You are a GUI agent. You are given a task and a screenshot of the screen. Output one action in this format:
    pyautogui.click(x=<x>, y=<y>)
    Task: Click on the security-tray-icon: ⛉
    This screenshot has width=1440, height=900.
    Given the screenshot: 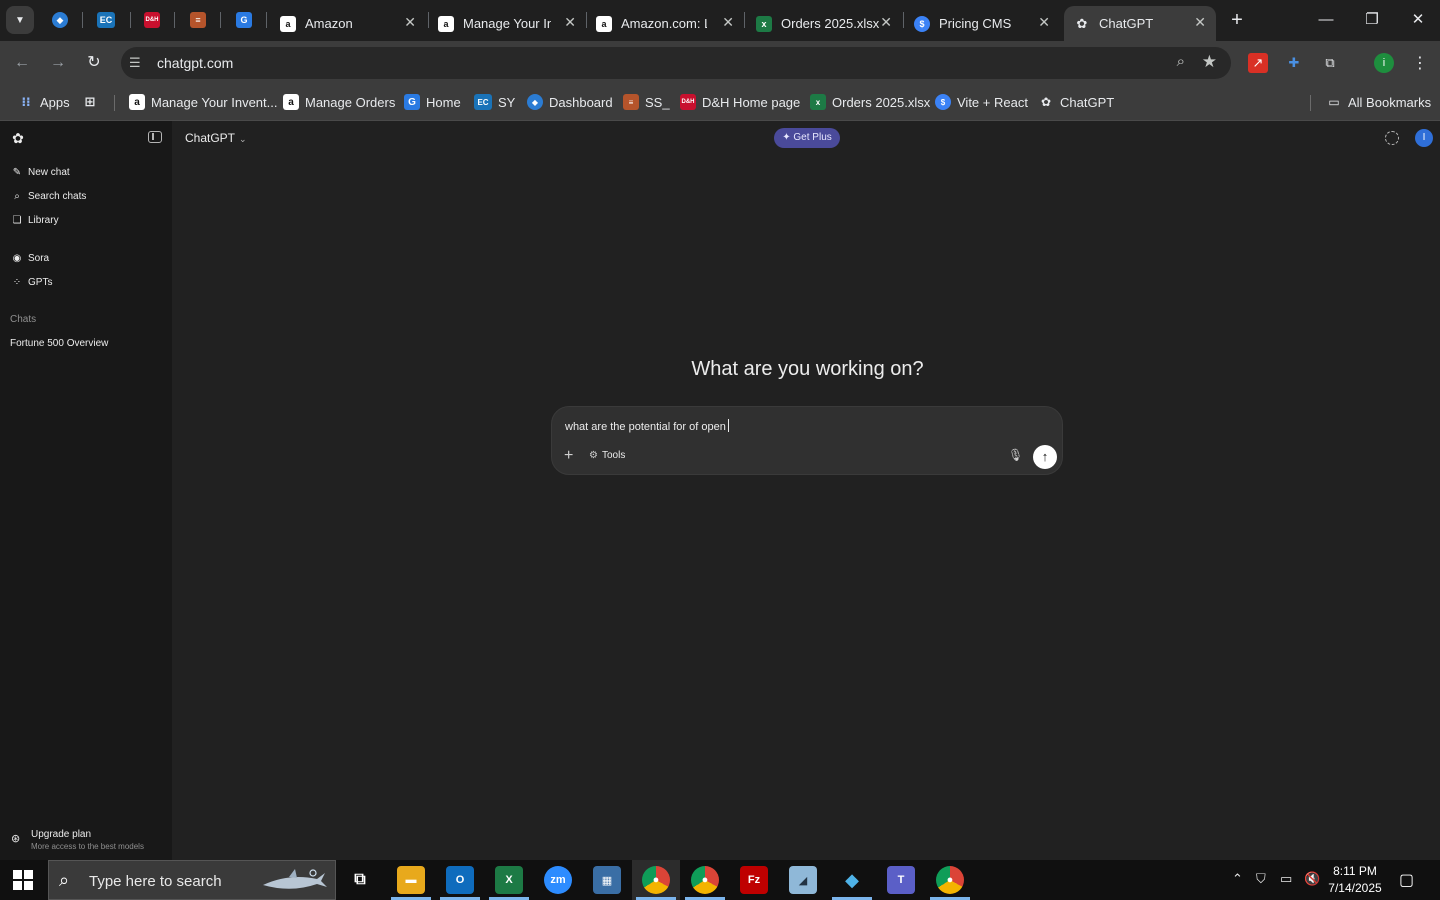 What is the action you would take?
    pyautogui.click(x=1261, y=879)
    